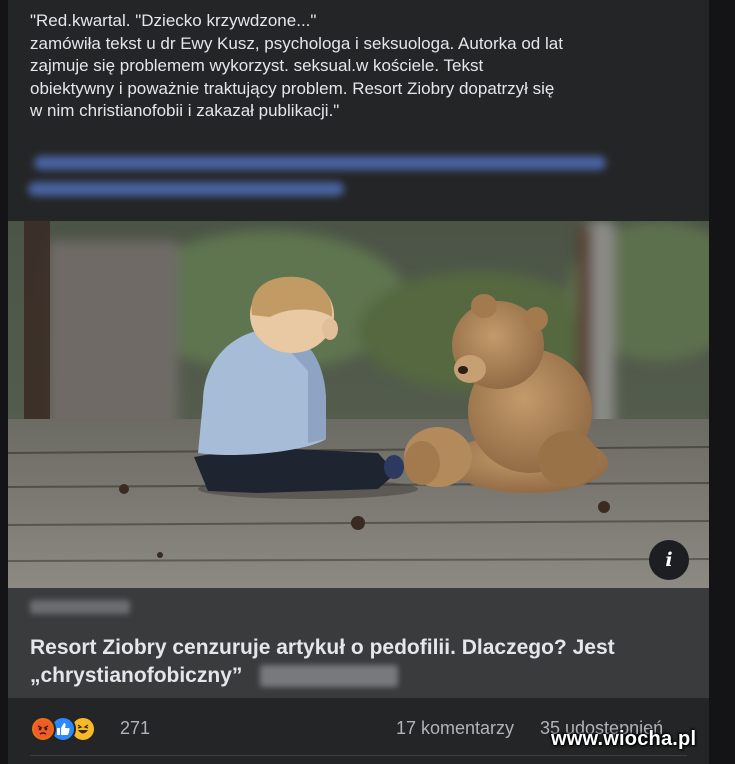  What do you see at coordinates (135, 728) in the screenshot?
I see `reaction-count: 271` at bounding box center [135, 728].